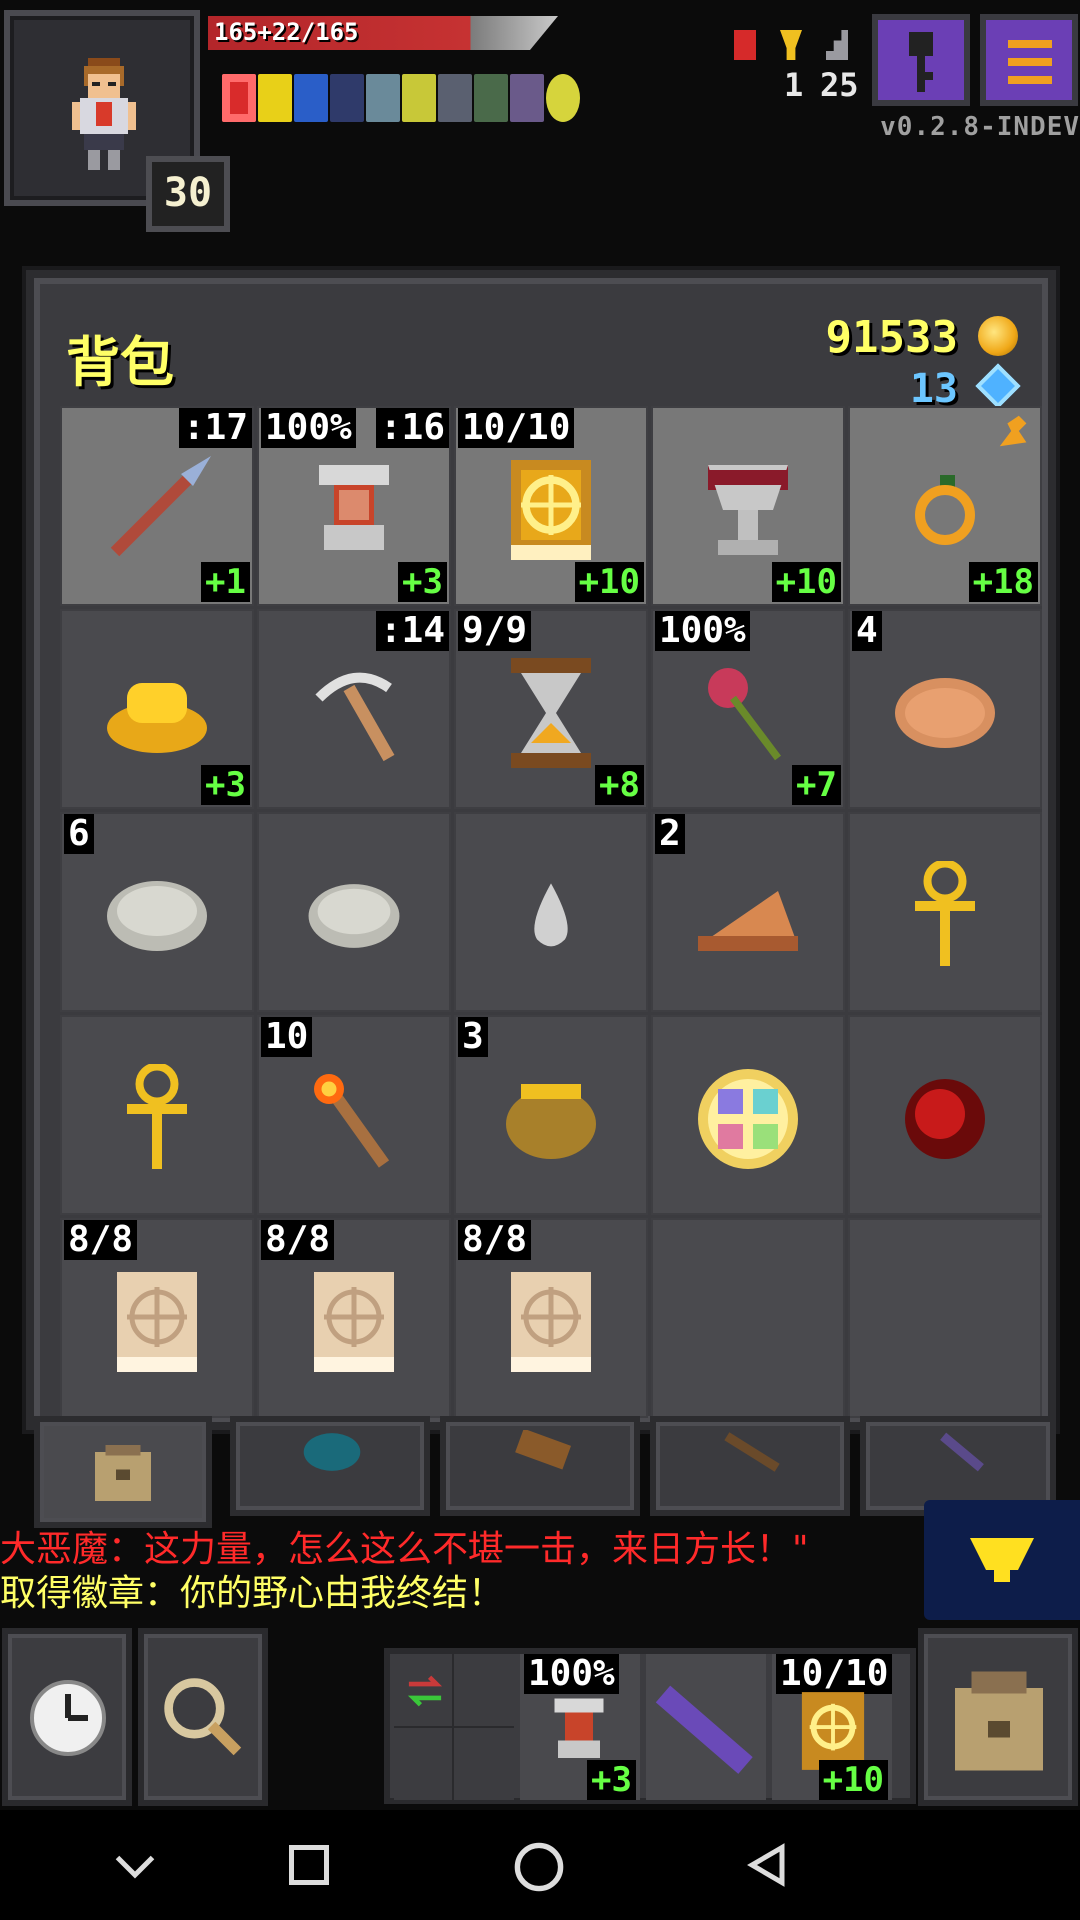 The width and height of the screenshot is (1080, 1920). Describe the element at coordinates (794, 85) in the screenshot. I see `counter-a: 1` at that location.